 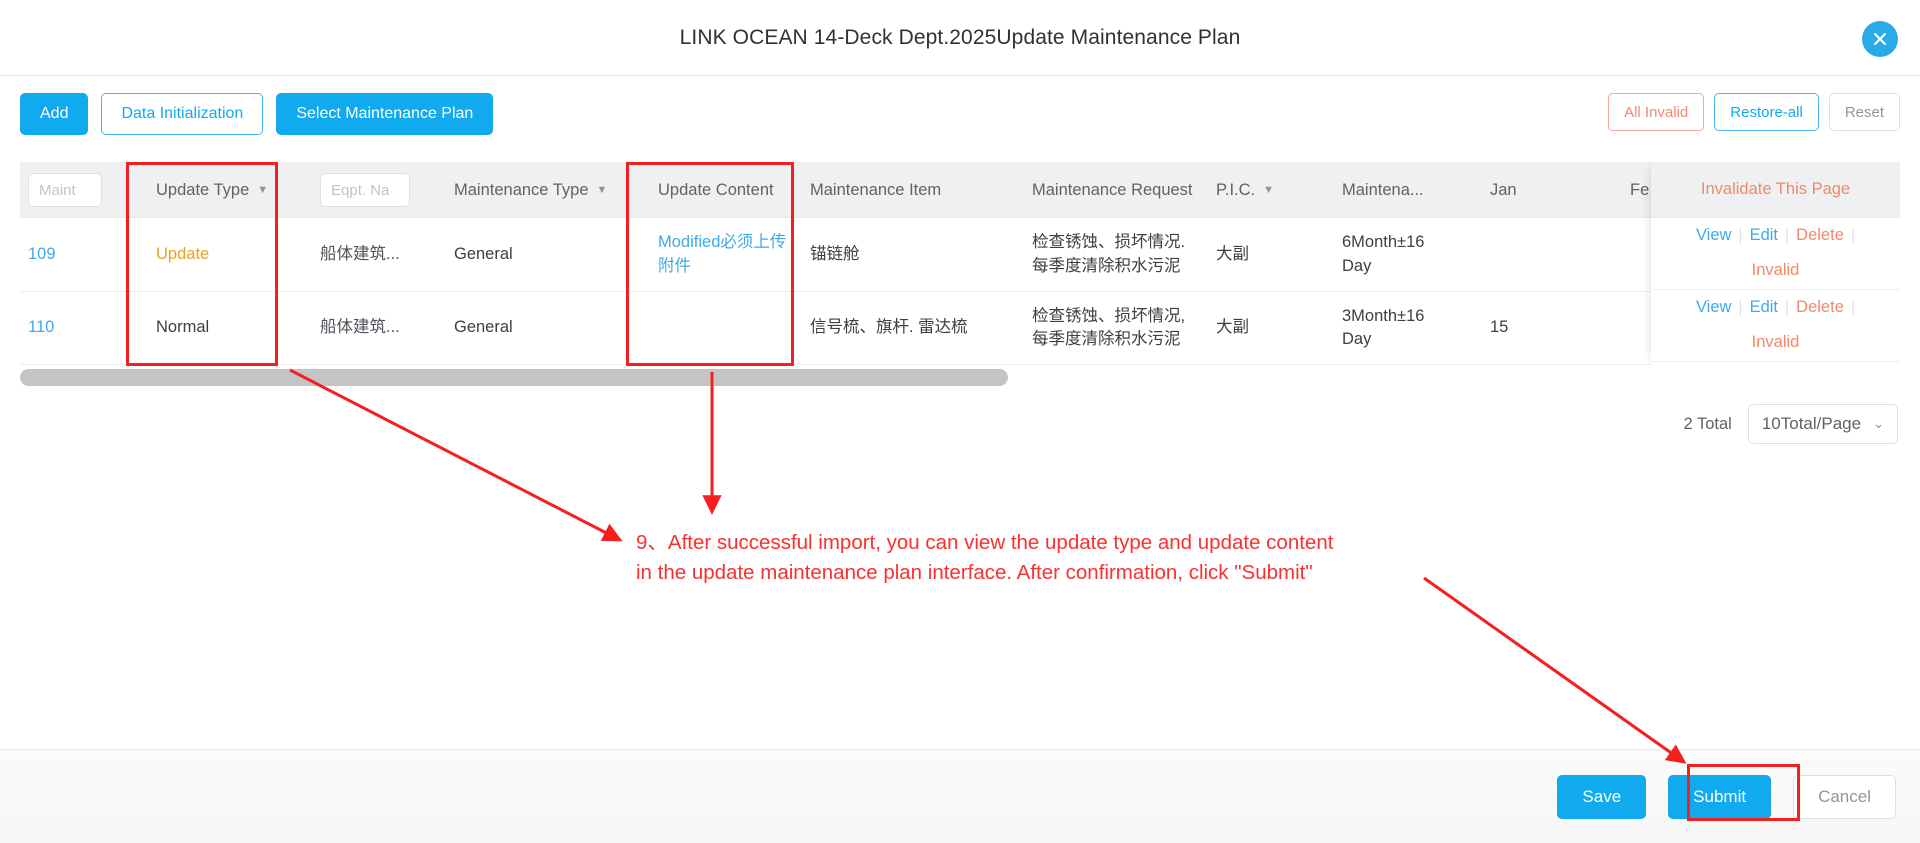 I want to click on eqpt-name-filter-cell: Eqpt. Na, so click(x=365, y=190).